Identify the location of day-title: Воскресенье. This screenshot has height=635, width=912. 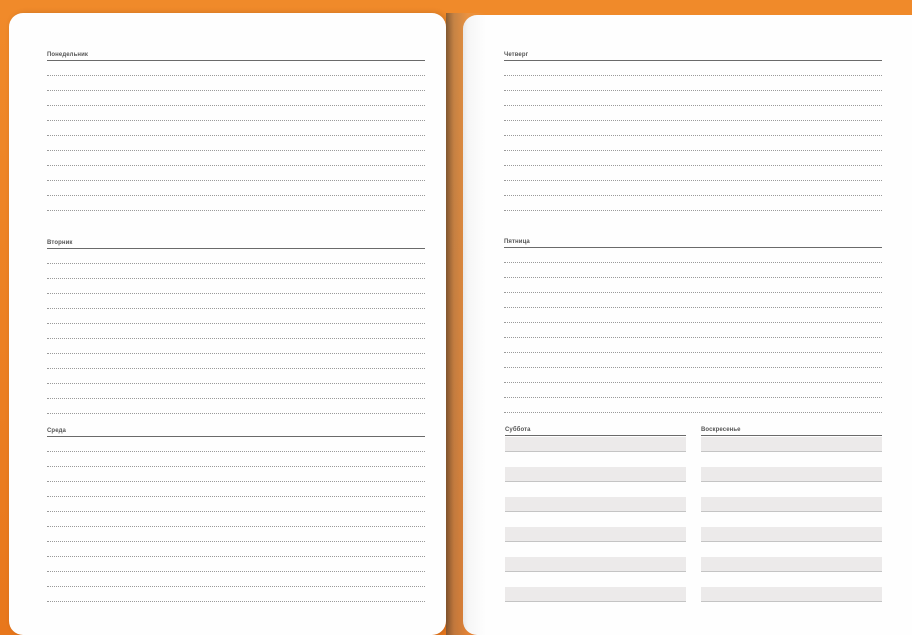
(721, 430).